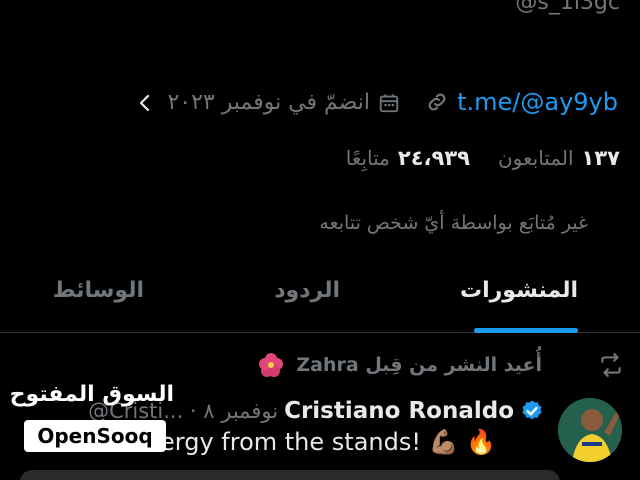  I want to click on following-count: ١٣٧, so click(600, 158).